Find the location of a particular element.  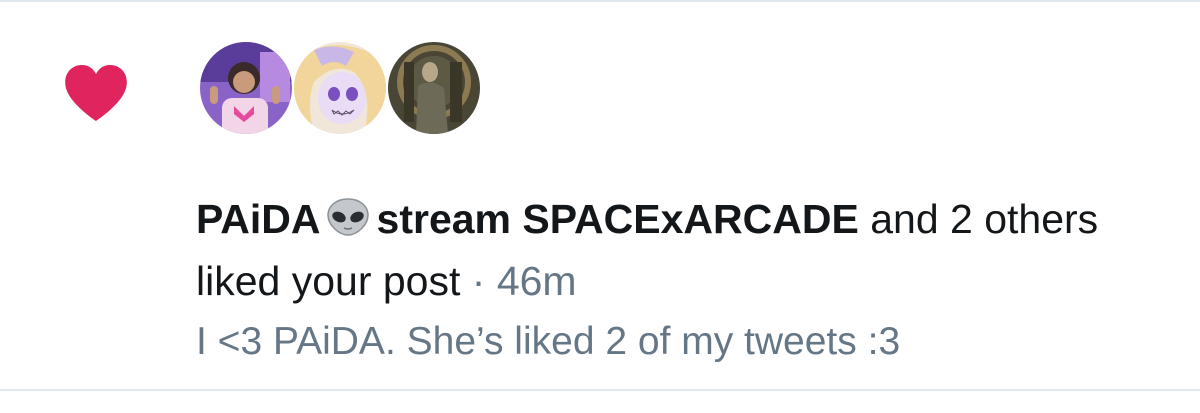

avatar-anime-character-icon is located at coordinates (340, 88).